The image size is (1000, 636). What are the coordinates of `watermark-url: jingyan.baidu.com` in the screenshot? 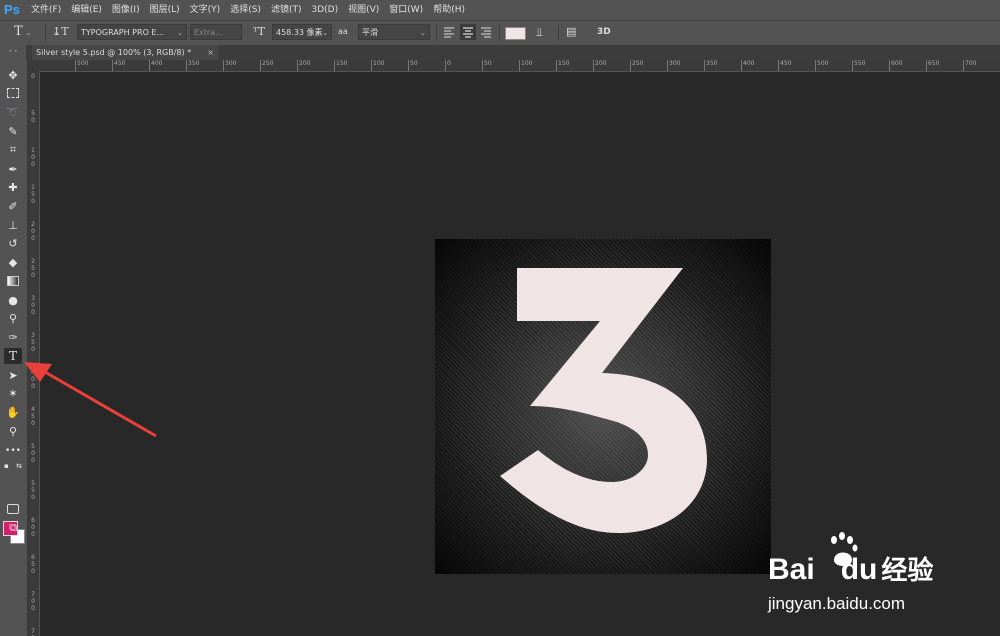 It's located at (837, 603).